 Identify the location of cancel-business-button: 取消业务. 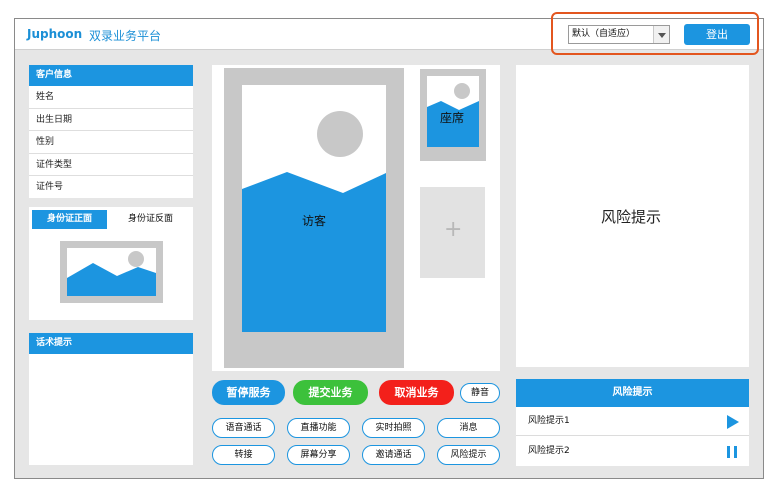
(416, 392).